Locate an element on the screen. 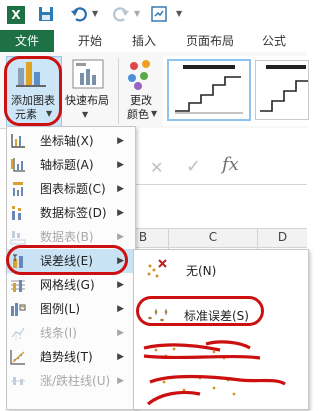 This screenshot has width=320, height=411. quick-layout-button: 快速布局 is located at coordinates (87, 100).